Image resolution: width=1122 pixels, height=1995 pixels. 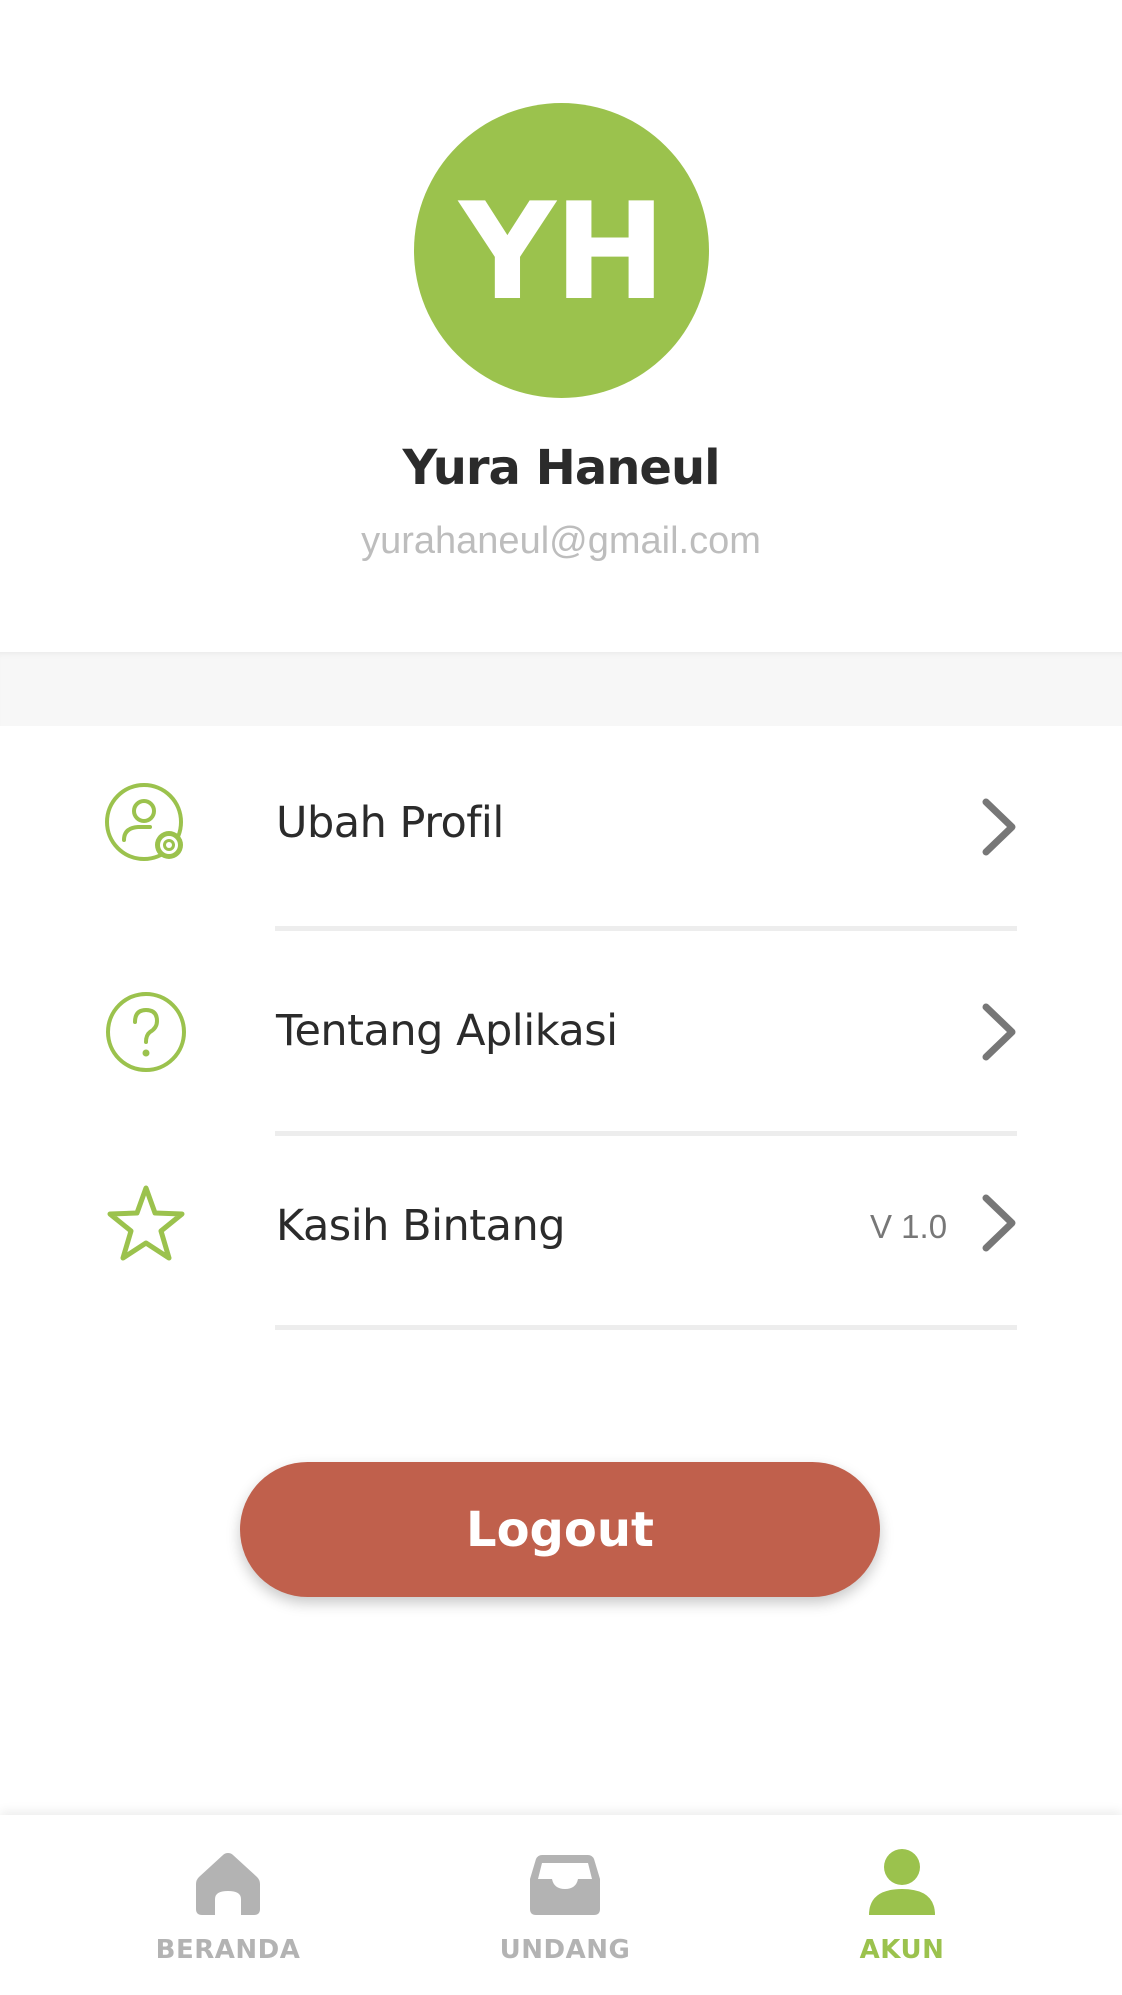 I want to click on nav-label: UNDANG, so click(x=565, y=1950).